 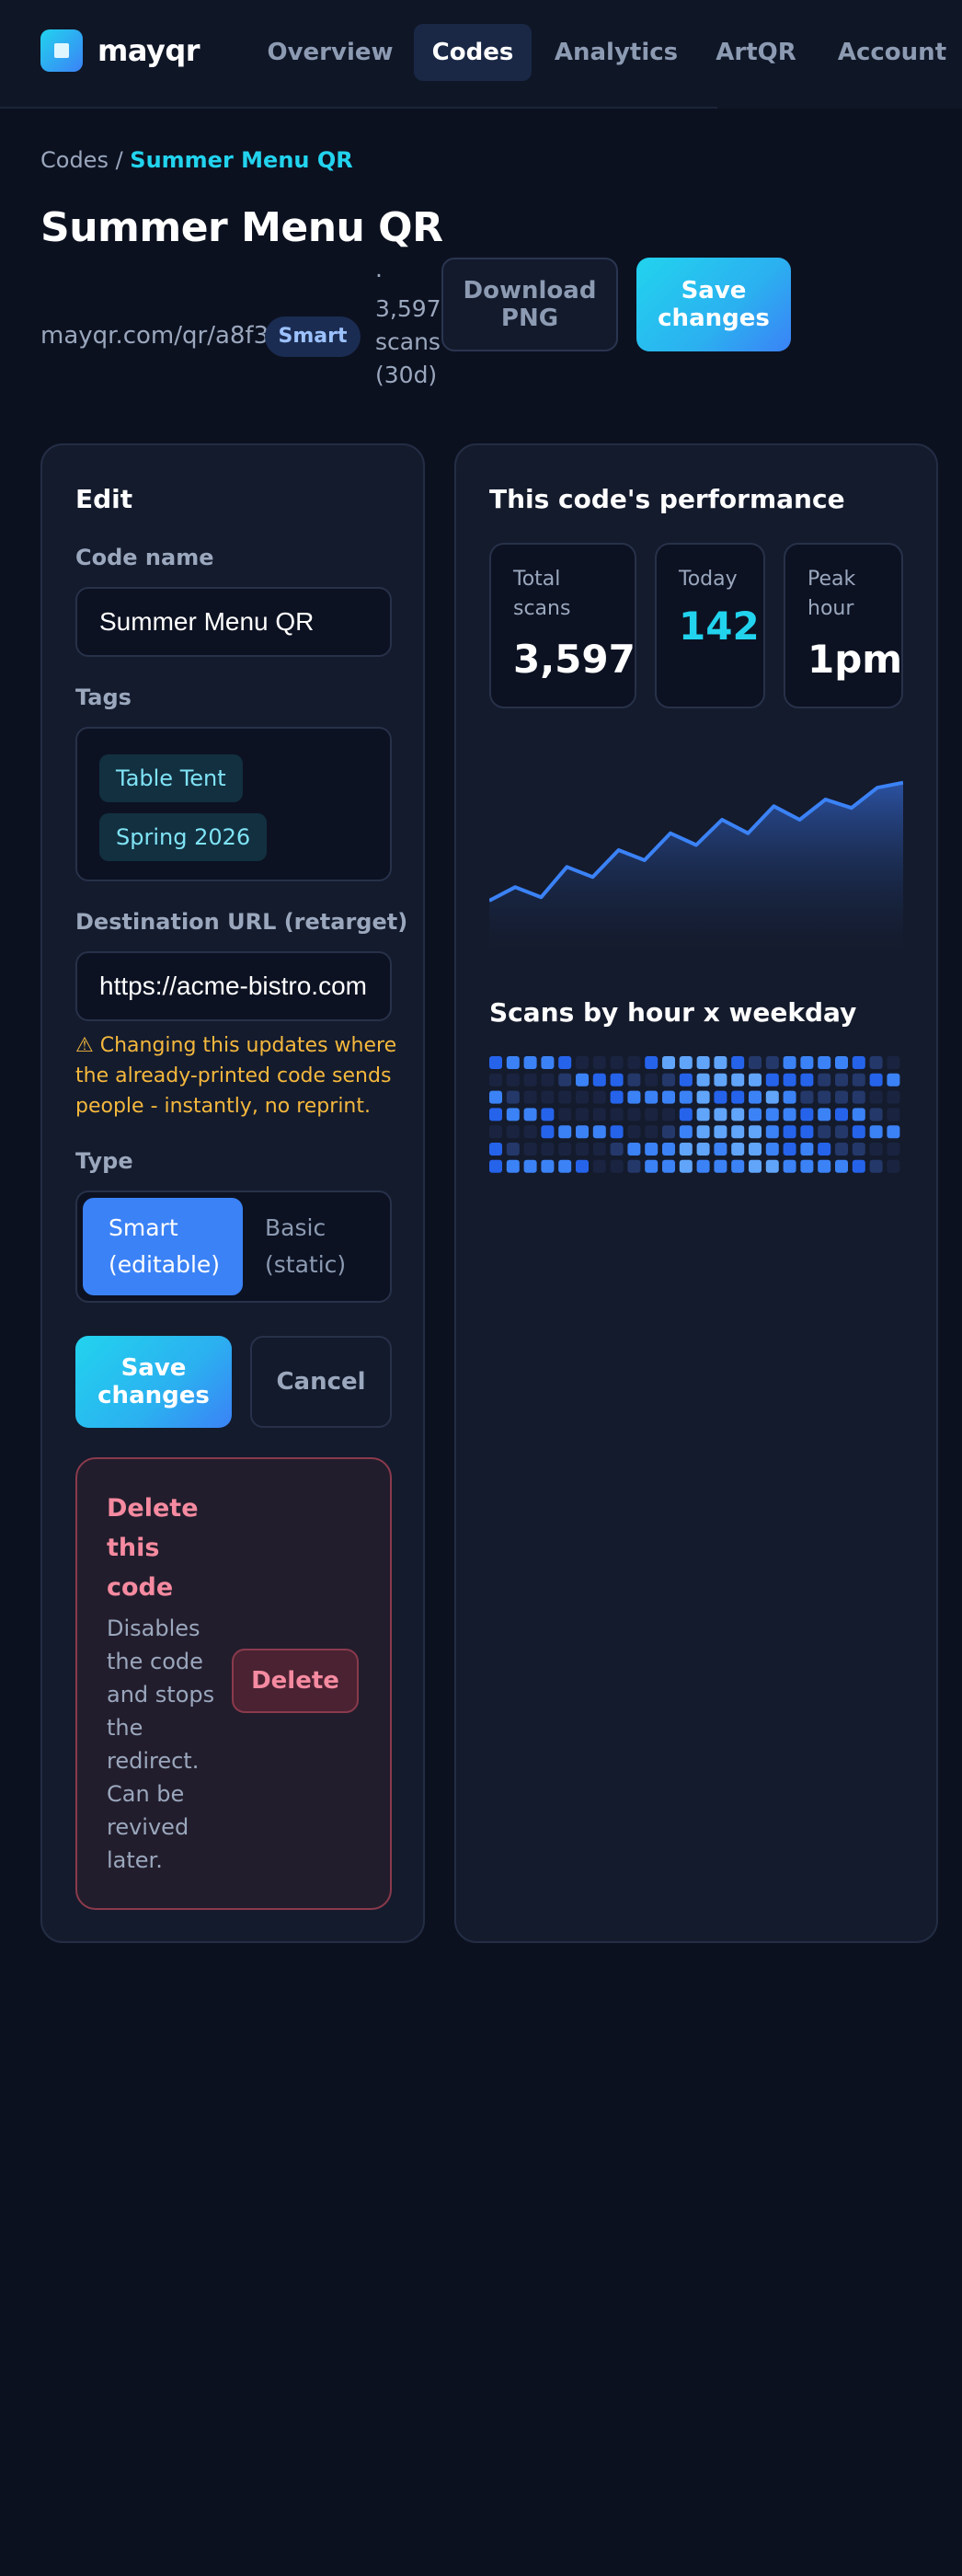 I want to click on short-url: mayqr.com/qr/a8f3, so click(x=154, y=336).